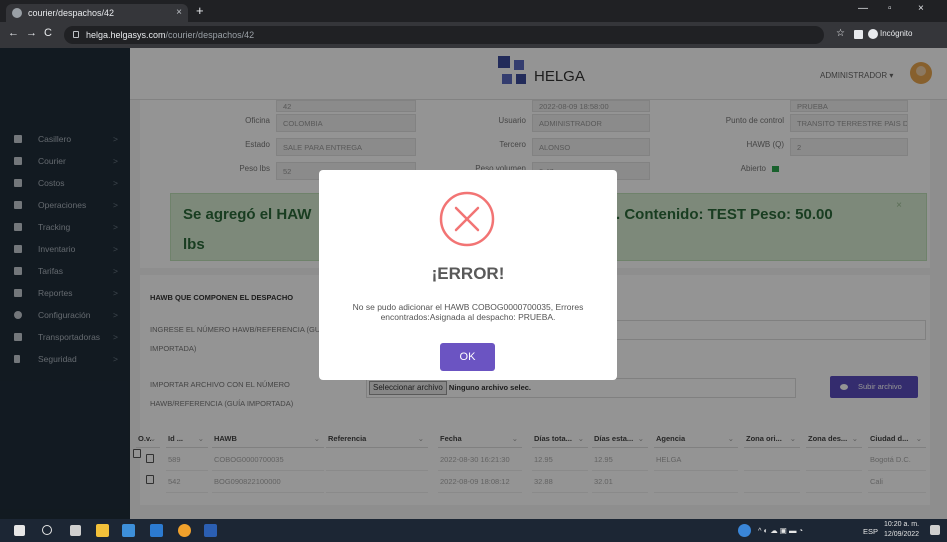 The height and width of the screenshot is (542, 947). Describe the element at coordinates (873, 34) in the screenshot. I see `incognito-icon` at that location.